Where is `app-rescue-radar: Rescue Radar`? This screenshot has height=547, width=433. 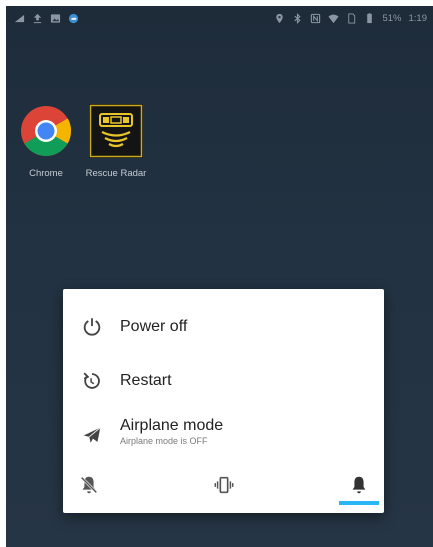 app-rescue-radar: Rescue Radar is located at coordinates (116, 141).